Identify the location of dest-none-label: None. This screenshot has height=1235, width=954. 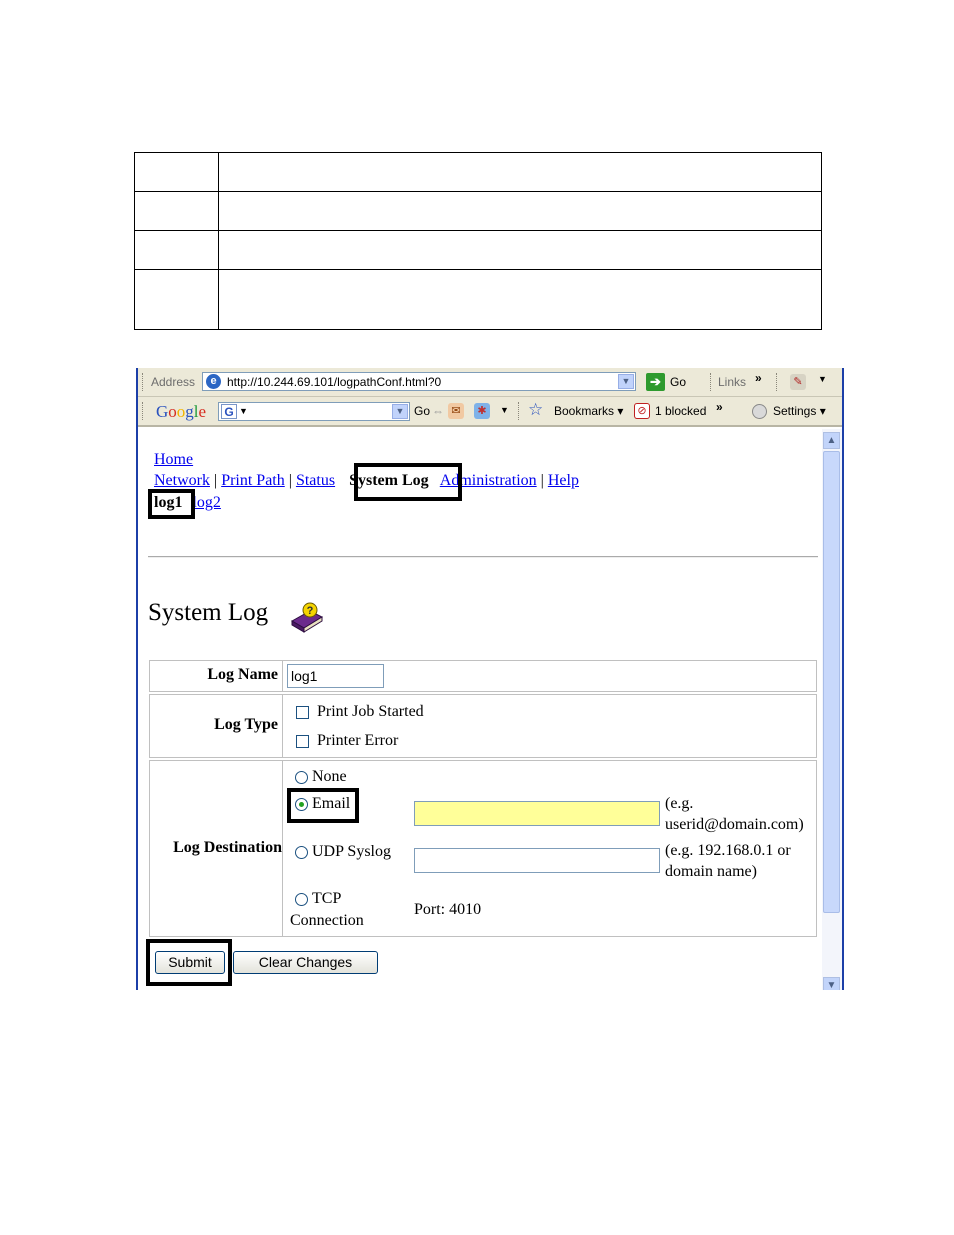
(329, 776).